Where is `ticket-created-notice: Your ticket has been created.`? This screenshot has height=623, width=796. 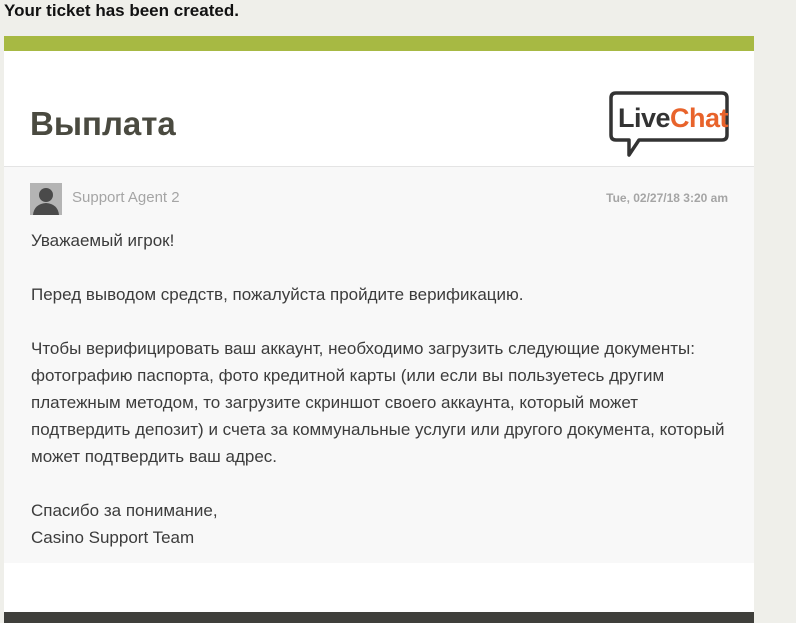 ticket-created-notice: Your ticket has been created. is located at coordinates (121, 10).